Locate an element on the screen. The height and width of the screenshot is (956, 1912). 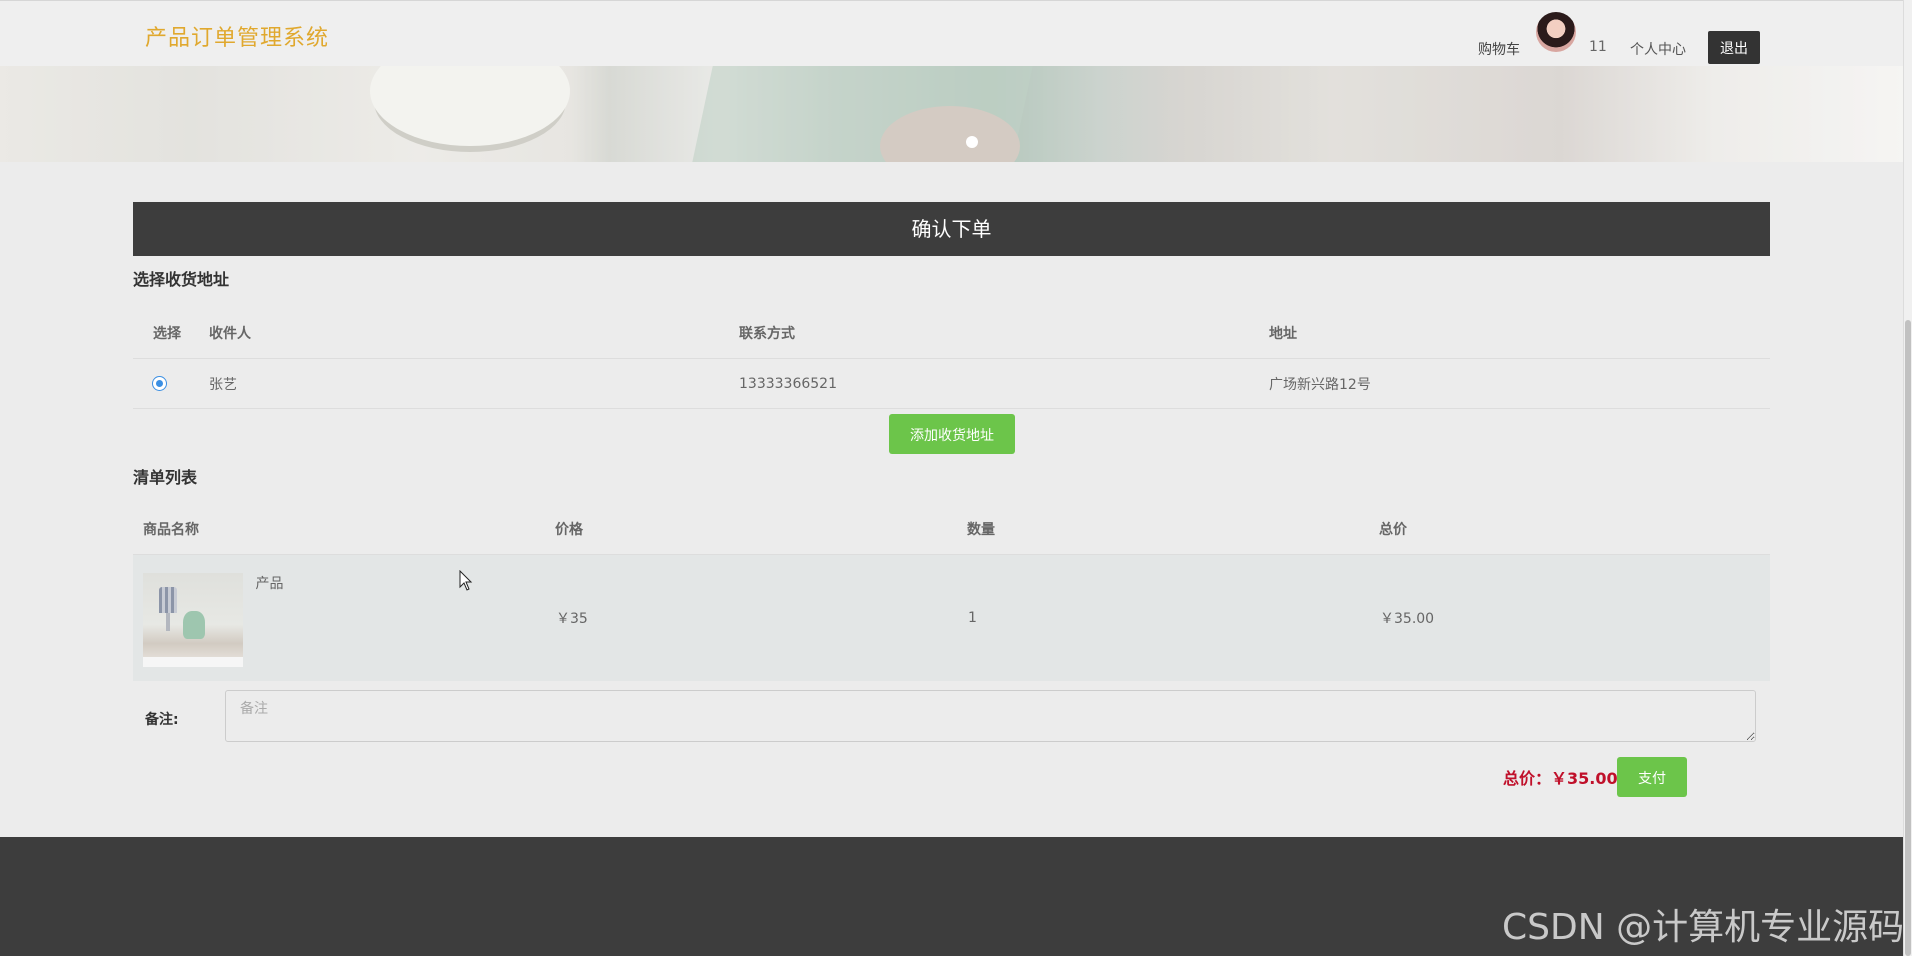
order-total: 总价：￥35.00 is located at coordinates (1560, 778).